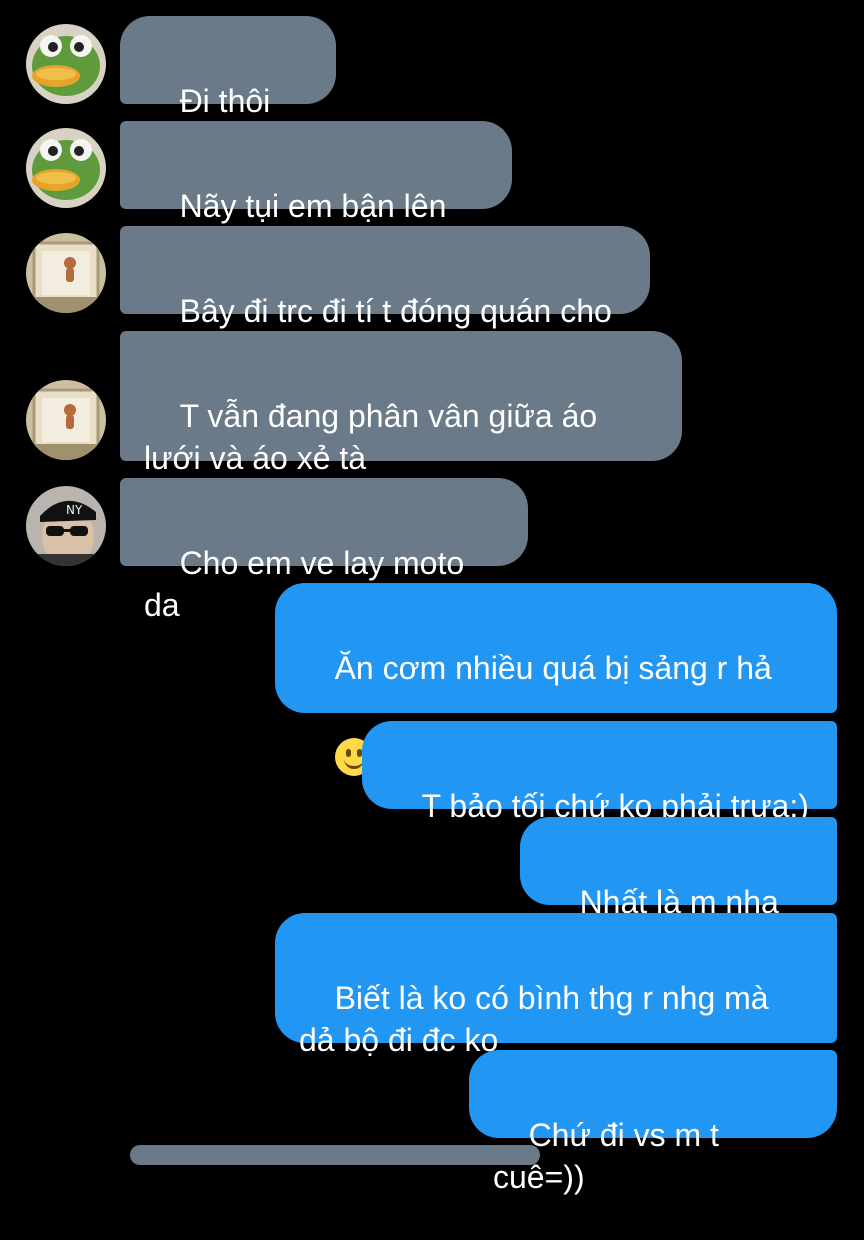  Describe the element at coordinates (324, 550) in the screenshot. I see `message-bubble: Cho em ve lay moto da` at that location.